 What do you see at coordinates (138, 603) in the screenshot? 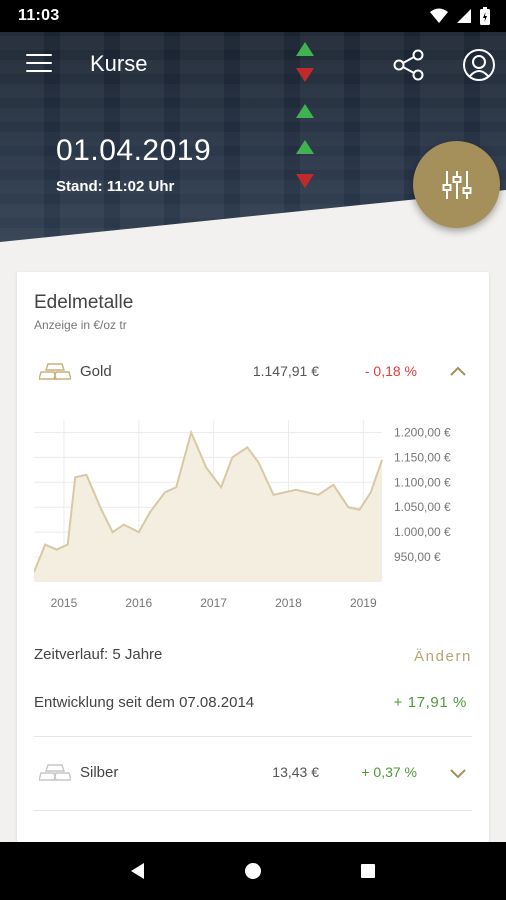
I see `x-tick-label: 2016` at bounding box center [138, 603].